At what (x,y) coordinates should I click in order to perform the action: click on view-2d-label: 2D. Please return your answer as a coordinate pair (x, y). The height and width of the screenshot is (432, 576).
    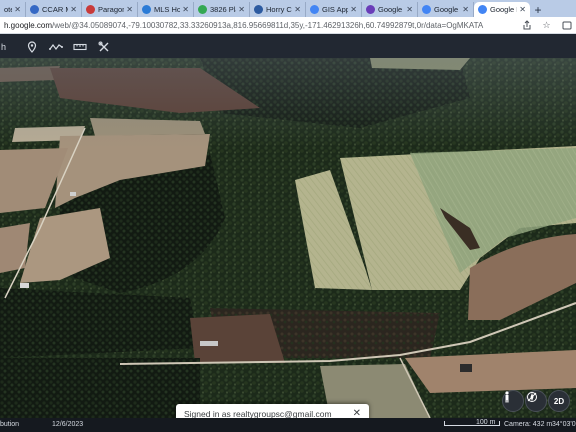
    Looking at the image, I should click on (559, 401).